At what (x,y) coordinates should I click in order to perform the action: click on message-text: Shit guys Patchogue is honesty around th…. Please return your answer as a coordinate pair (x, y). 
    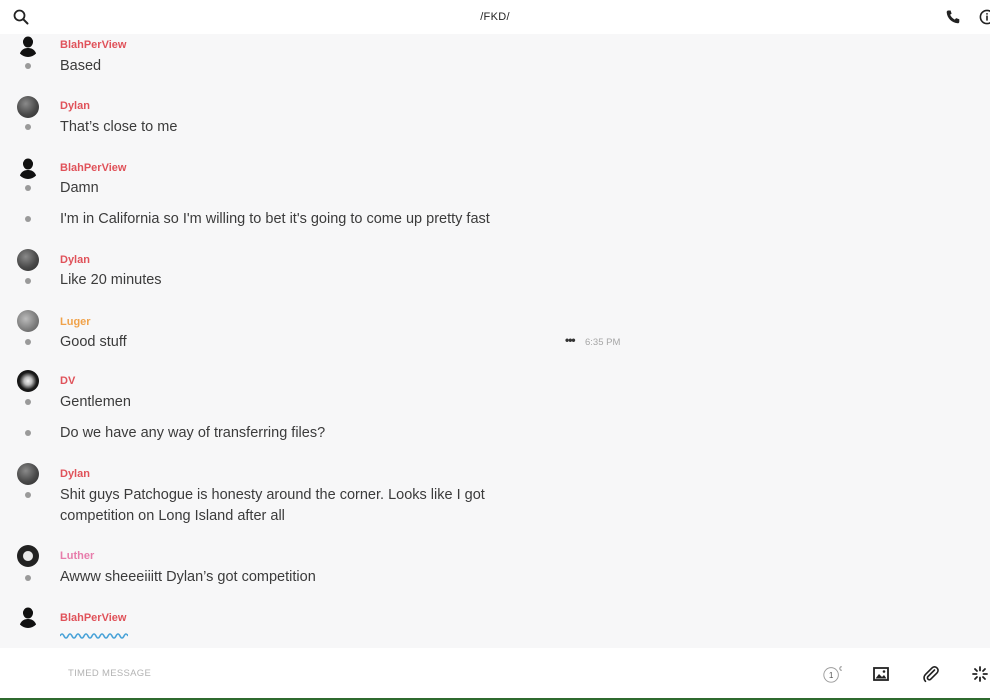
    Looking at the image, I should click on (272, 505).